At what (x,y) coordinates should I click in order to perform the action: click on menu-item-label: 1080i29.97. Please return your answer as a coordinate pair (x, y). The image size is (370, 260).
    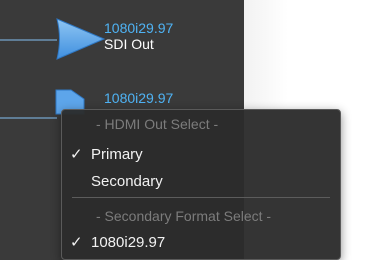
    Looking at the image, I should click on (128, 242).